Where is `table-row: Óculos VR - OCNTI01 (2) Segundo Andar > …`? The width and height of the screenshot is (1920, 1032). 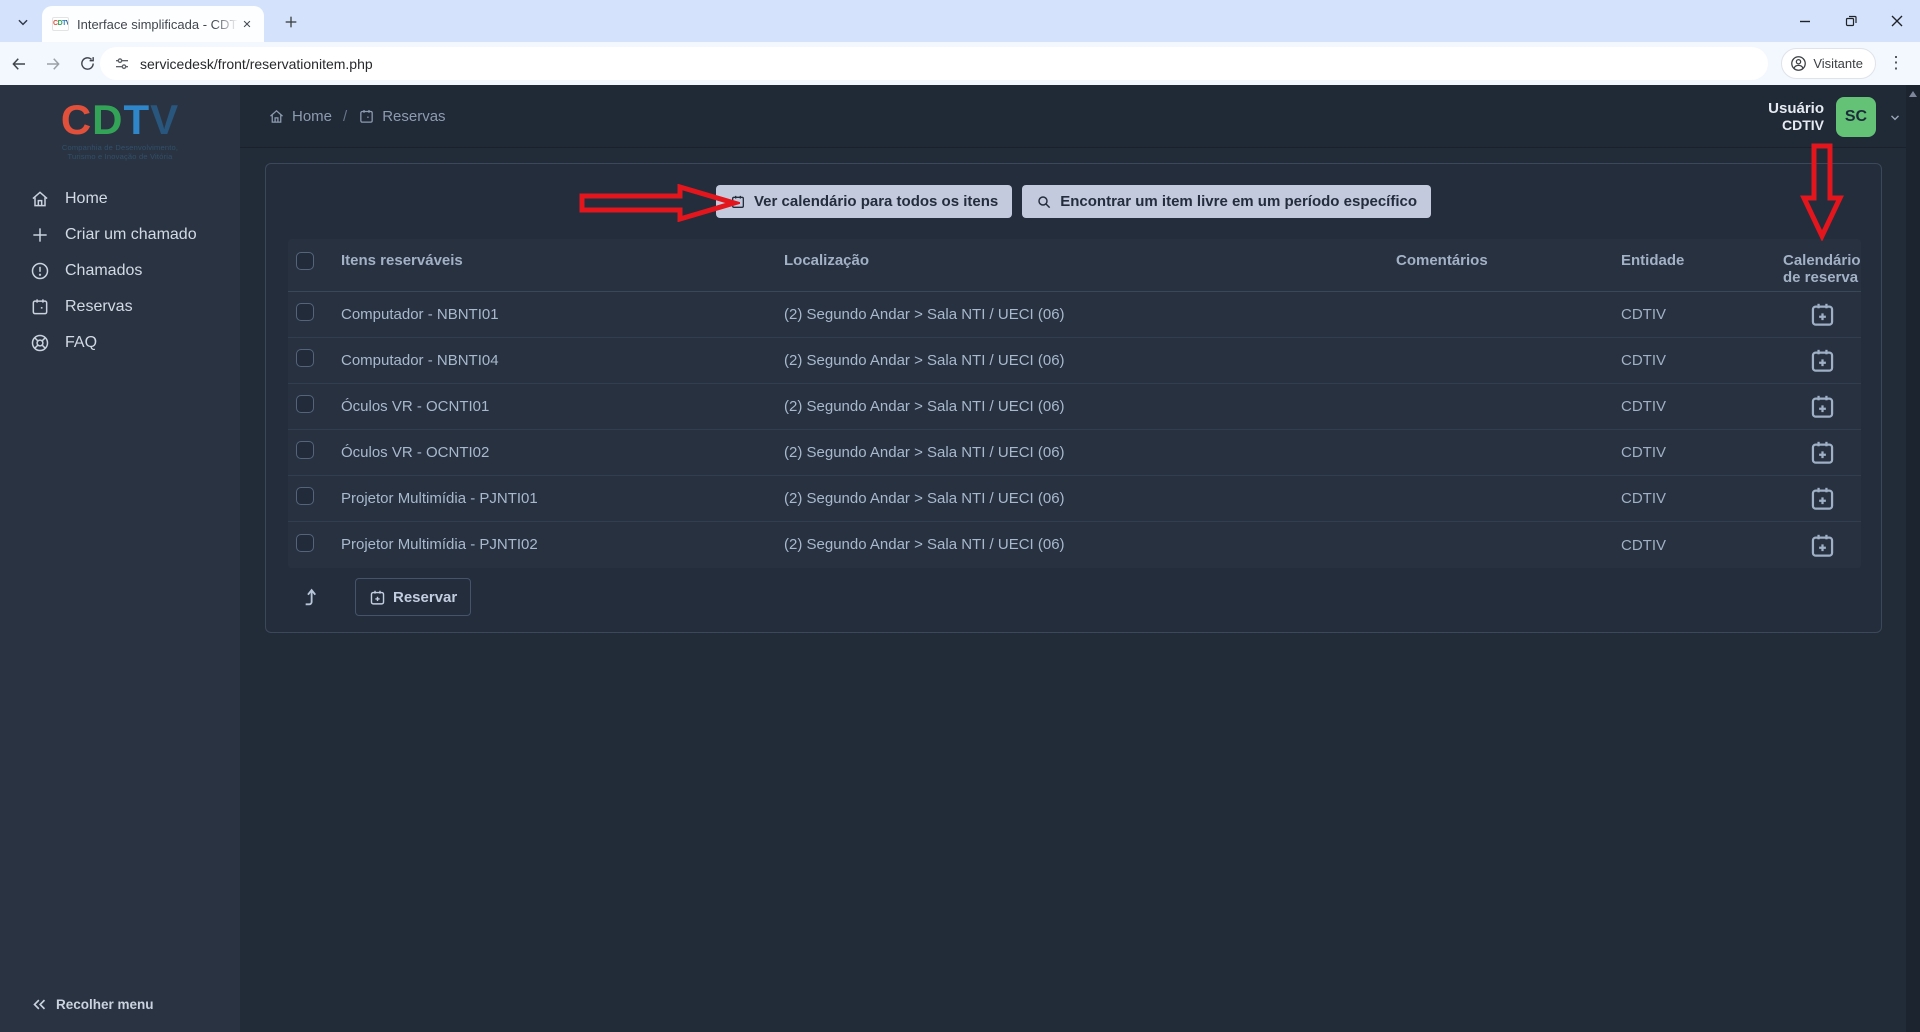 table-row: Óculos VR - OCNTI01 (2) Segundo Andar > … is located at coordinates (1074, 407).